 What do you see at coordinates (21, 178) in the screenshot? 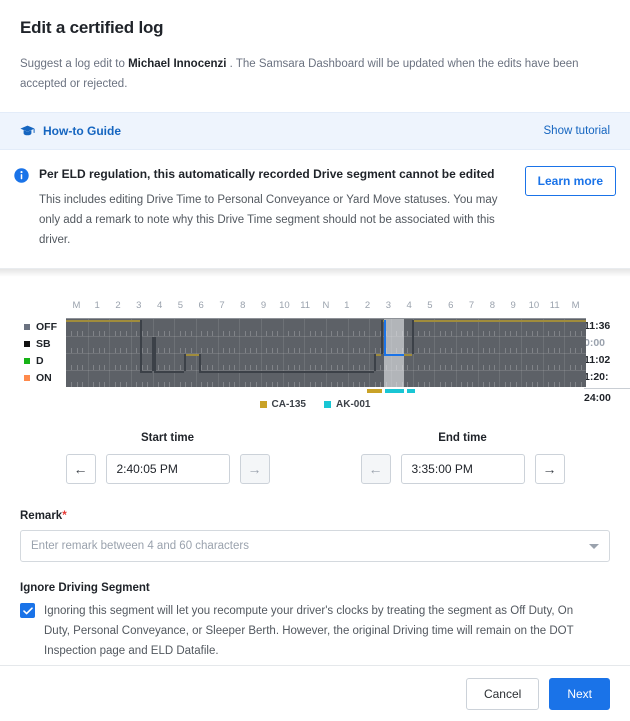
I see `info-circle-icon` at bounding box center [21, 178].